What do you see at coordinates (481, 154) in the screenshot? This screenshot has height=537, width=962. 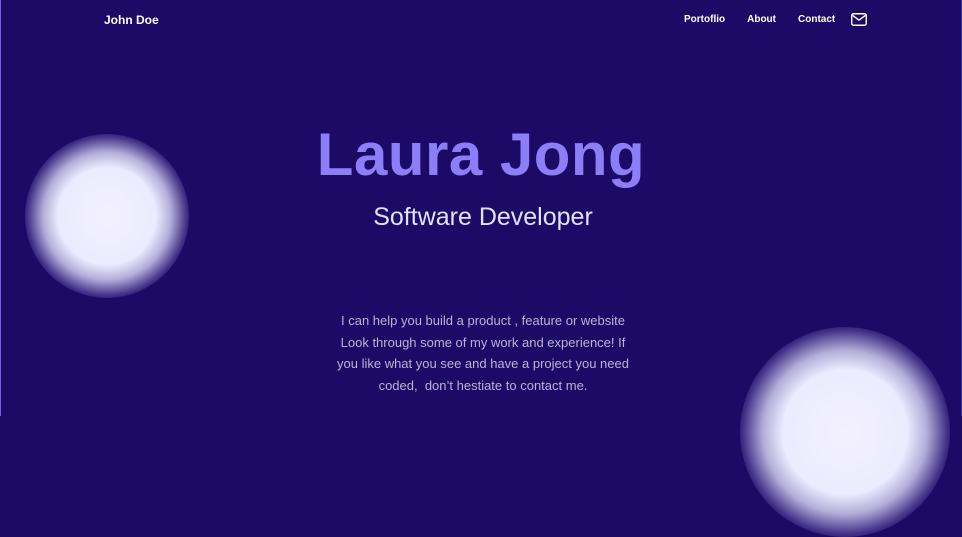 I see `hero-name: Laura Jong` at bounding box center [481, 154].